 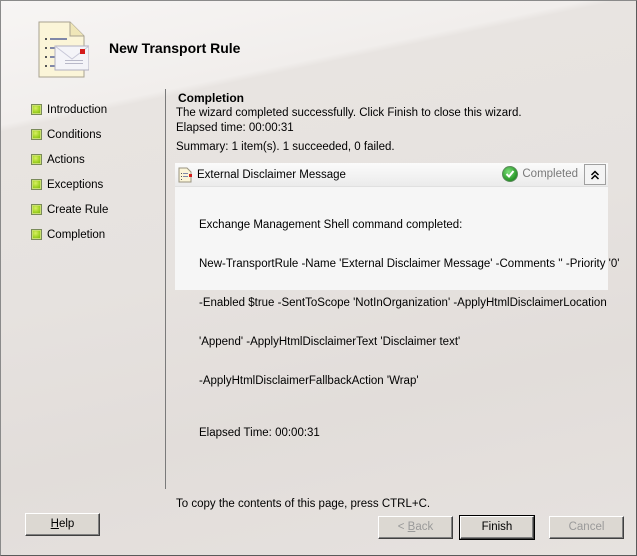 I want to click on back-label: ack, so click(x=424, y=527).